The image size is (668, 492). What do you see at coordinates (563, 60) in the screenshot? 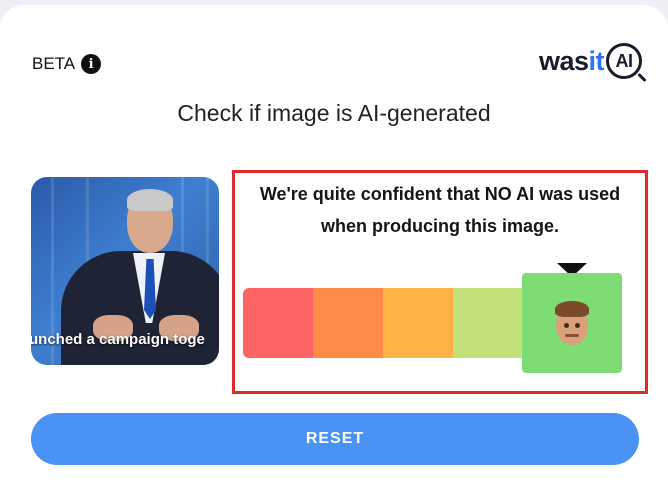
I see `logo-text-was: was` at bounding box center [563, 60].